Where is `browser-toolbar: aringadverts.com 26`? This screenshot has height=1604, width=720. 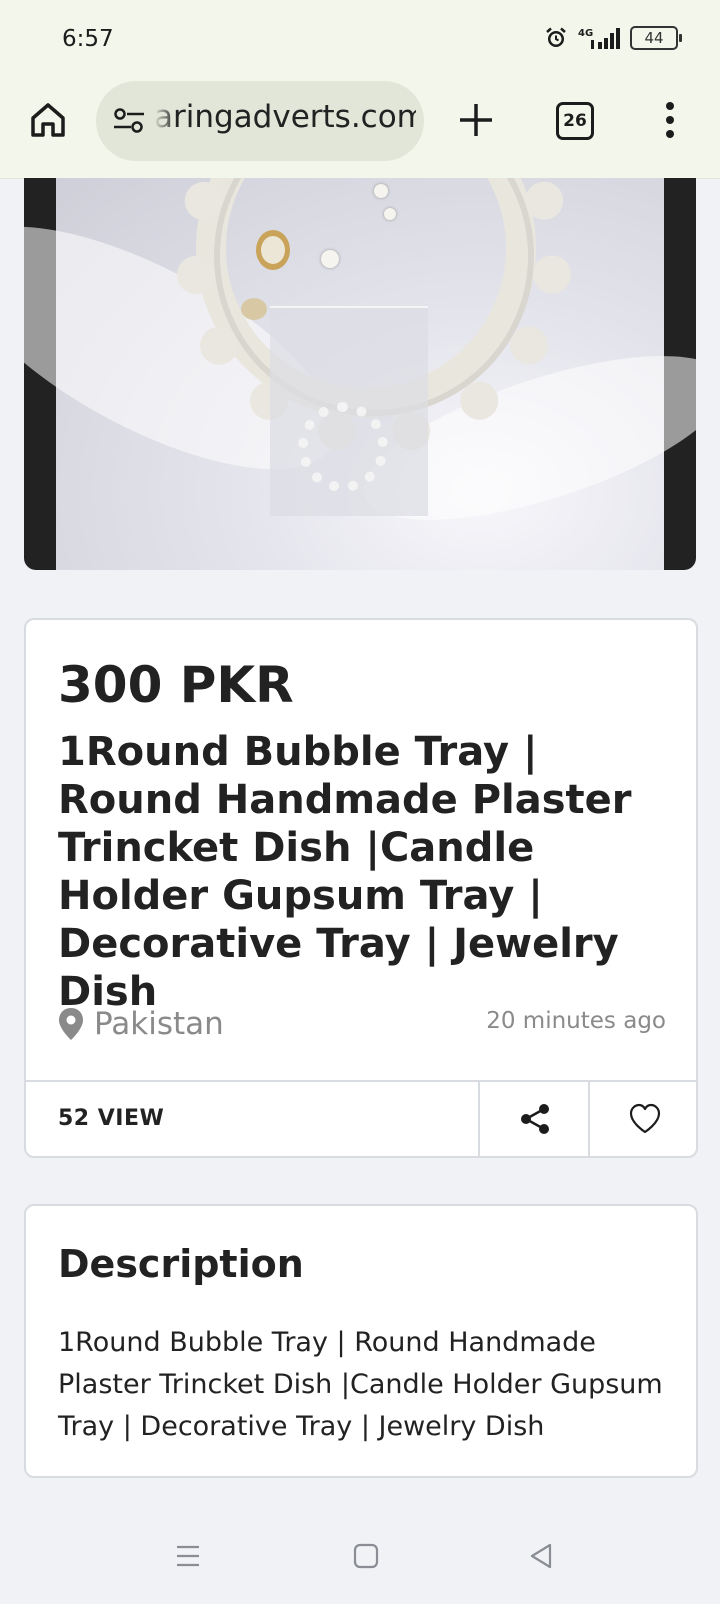 browser-toolbar: aringadverts.com 26 is located at coordinates (360, 121).